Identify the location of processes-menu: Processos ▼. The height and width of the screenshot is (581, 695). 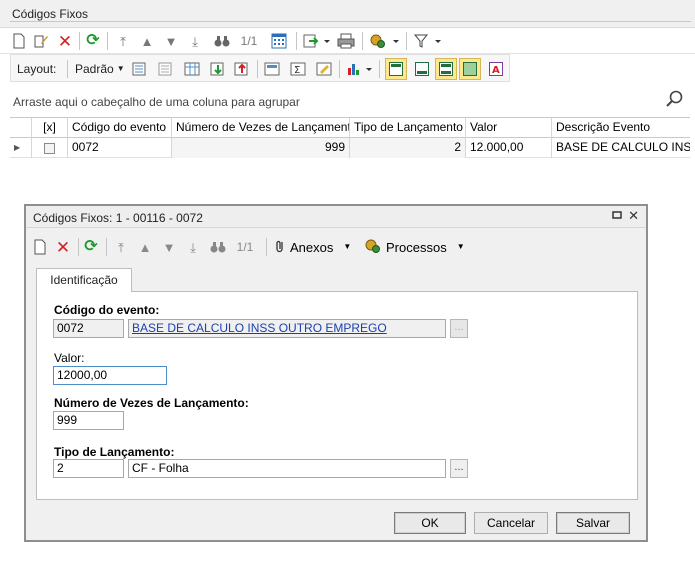
(414, 247).